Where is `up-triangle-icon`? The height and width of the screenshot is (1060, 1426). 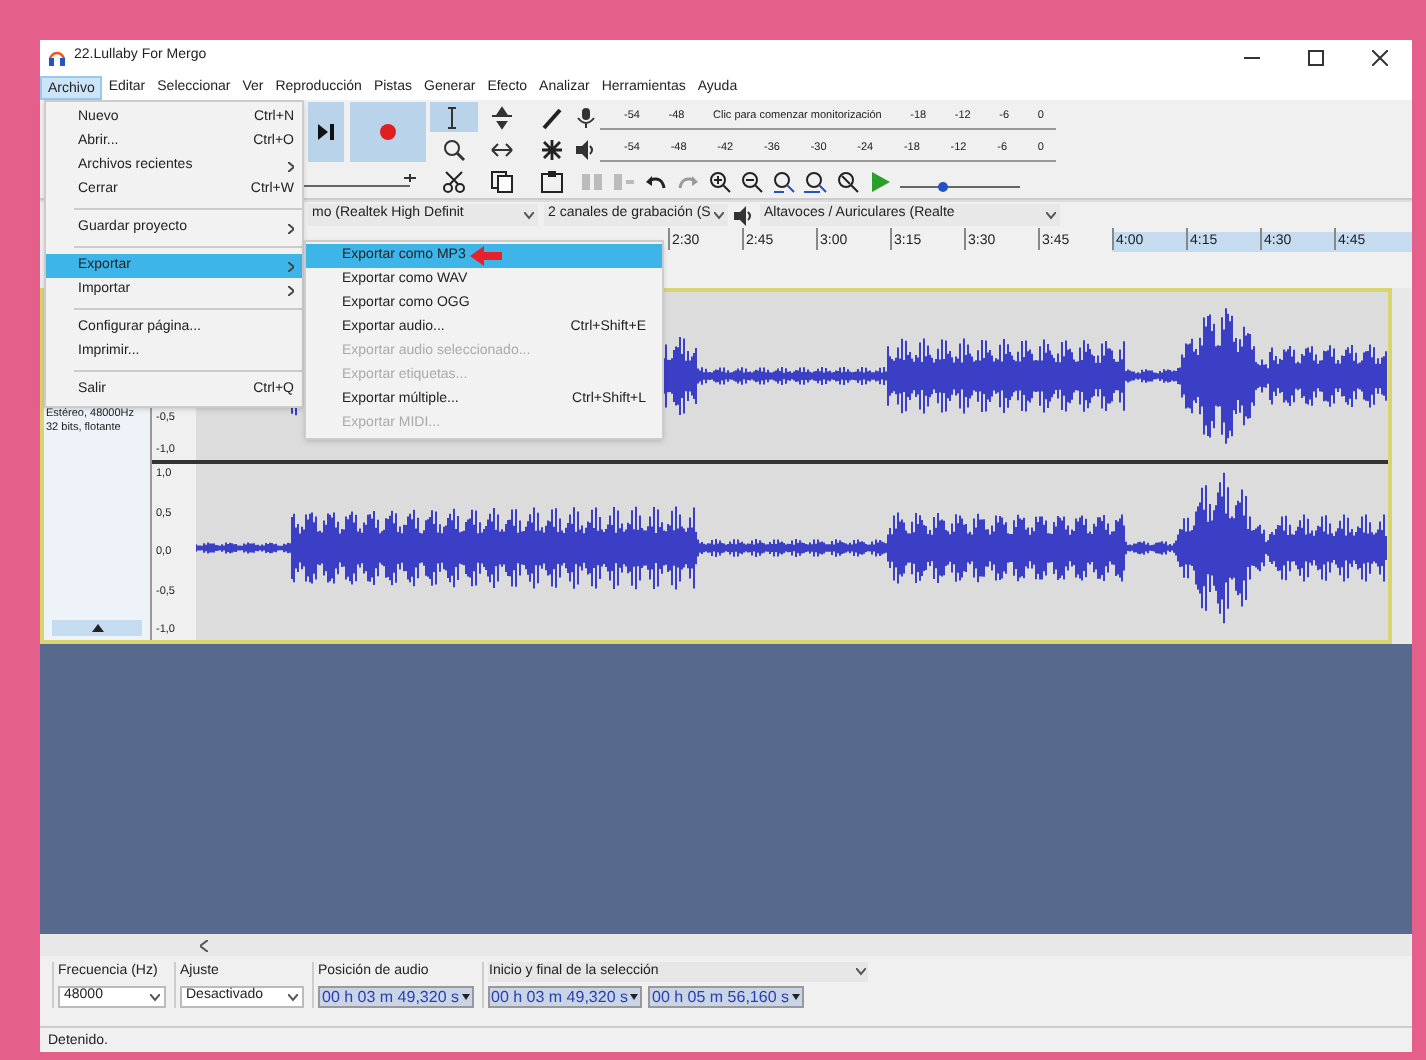
up-triangle-icon is located at coordinates (97, 628).